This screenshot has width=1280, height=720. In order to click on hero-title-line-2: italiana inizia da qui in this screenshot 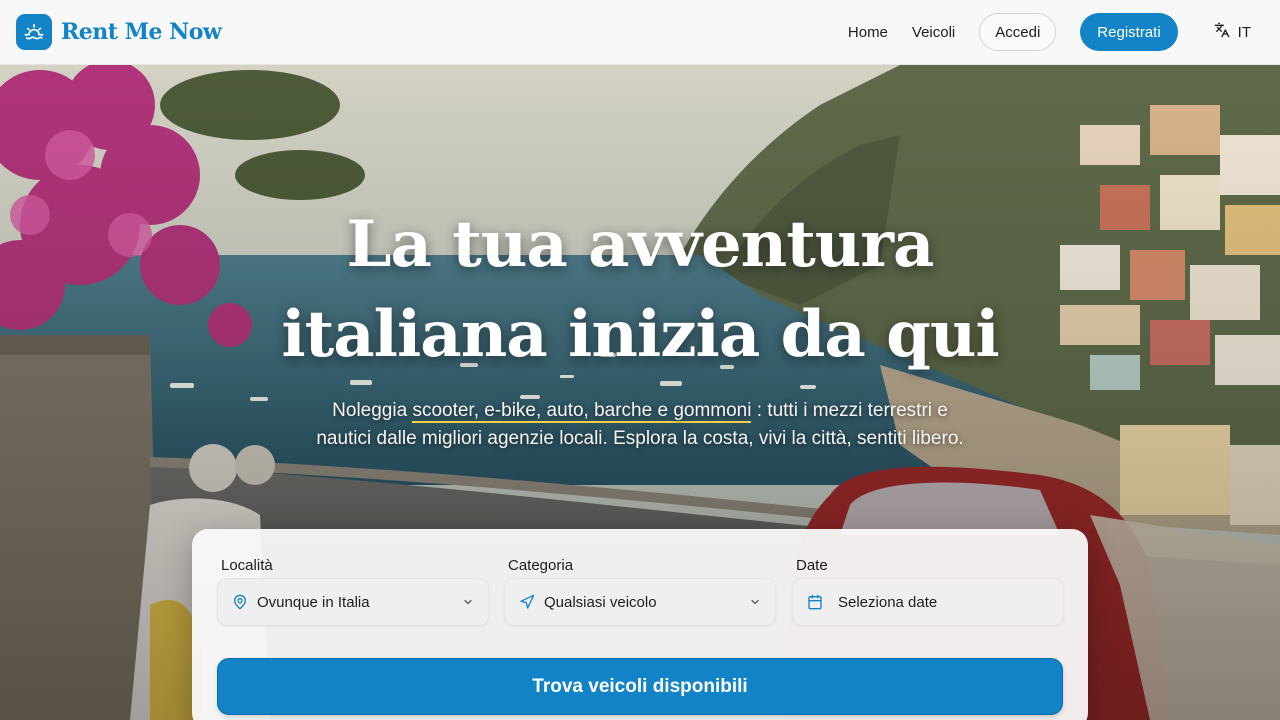, I will do `click(640, 334)`.